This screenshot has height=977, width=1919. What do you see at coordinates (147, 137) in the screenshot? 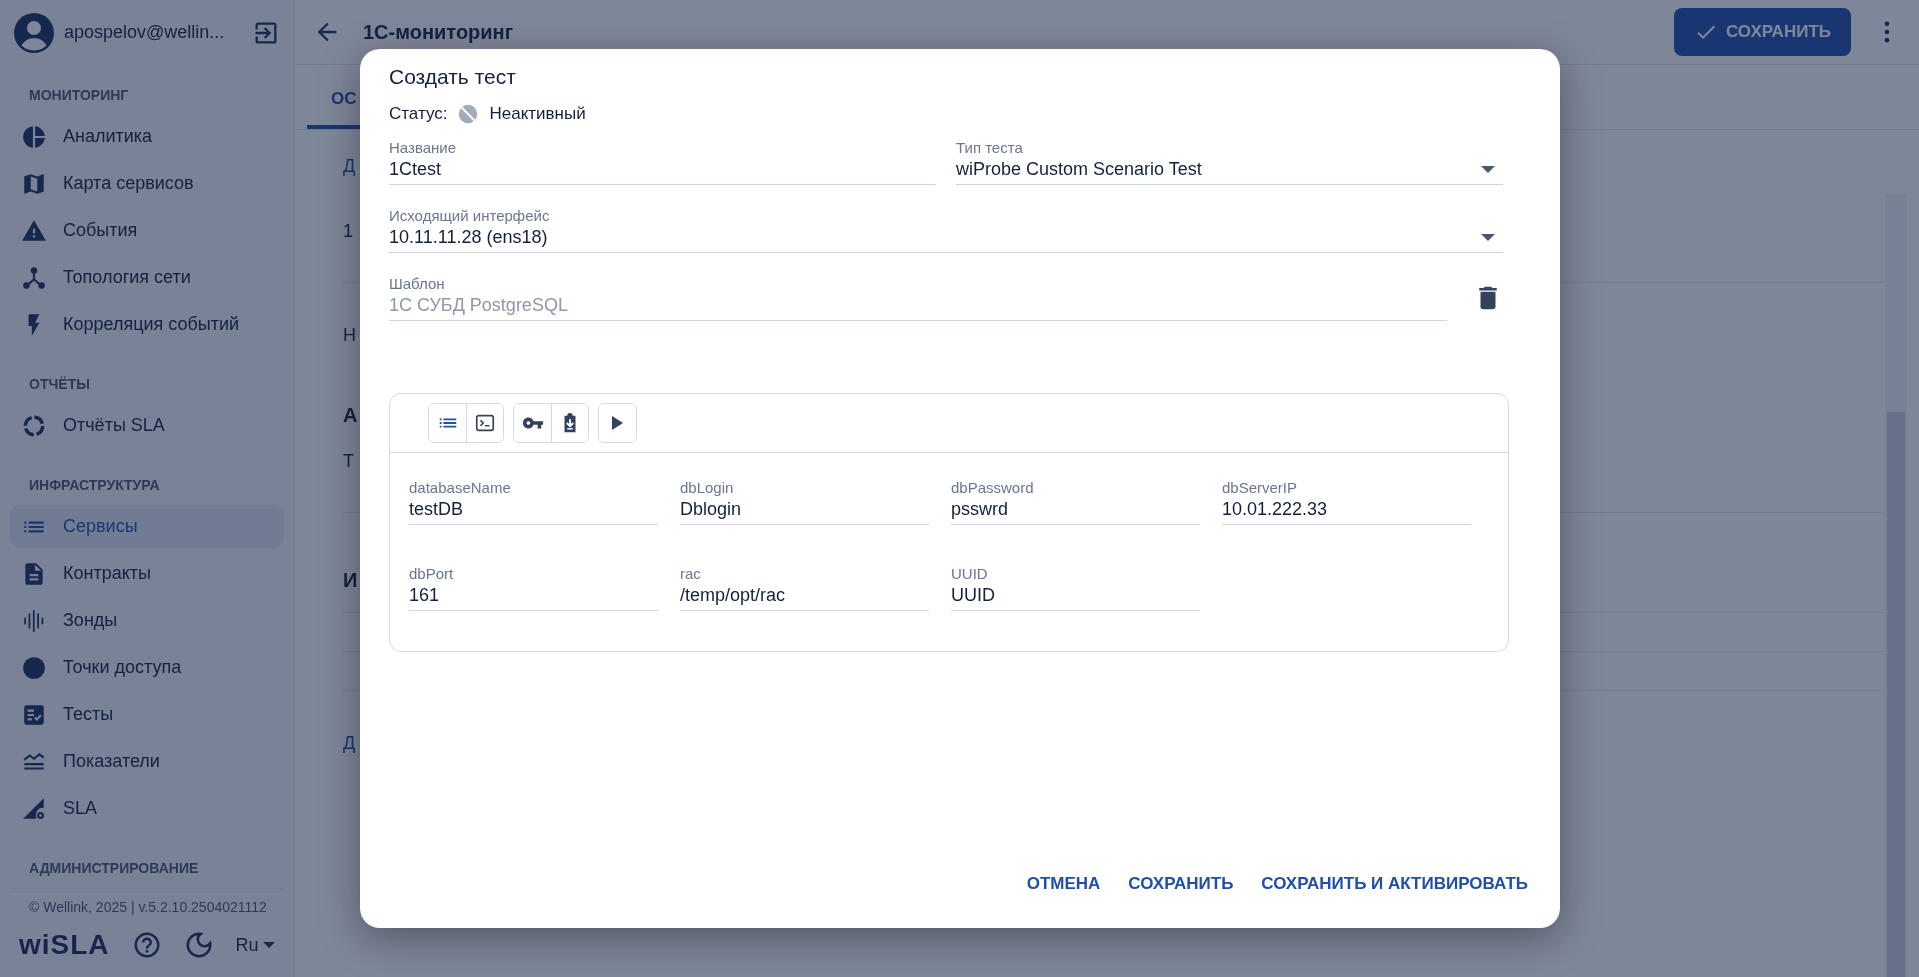
I see `nav-item: Аналитика` at bounding box center [147, 137].